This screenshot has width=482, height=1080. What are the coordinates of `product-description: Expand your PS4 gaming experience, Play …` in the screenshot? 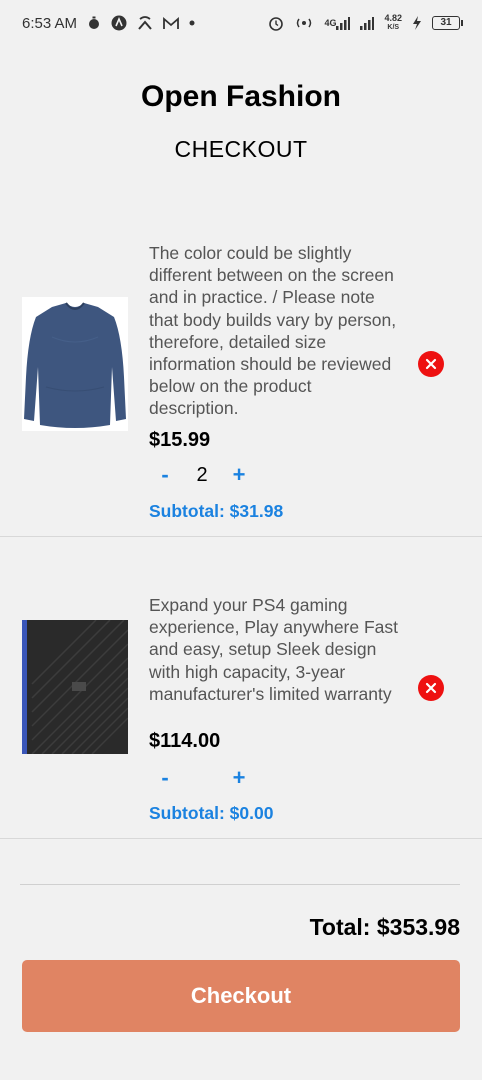 It's located at (274, 649).